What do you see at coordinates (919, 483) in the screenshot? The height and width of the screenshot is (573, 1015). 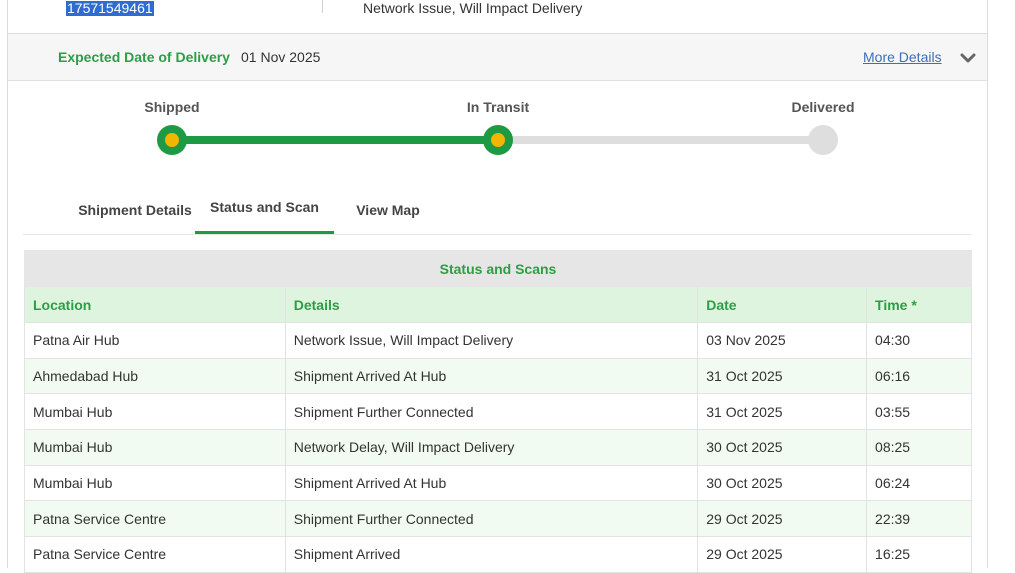 I see `cell-time: 06:24` at bounding box center [919, 483].